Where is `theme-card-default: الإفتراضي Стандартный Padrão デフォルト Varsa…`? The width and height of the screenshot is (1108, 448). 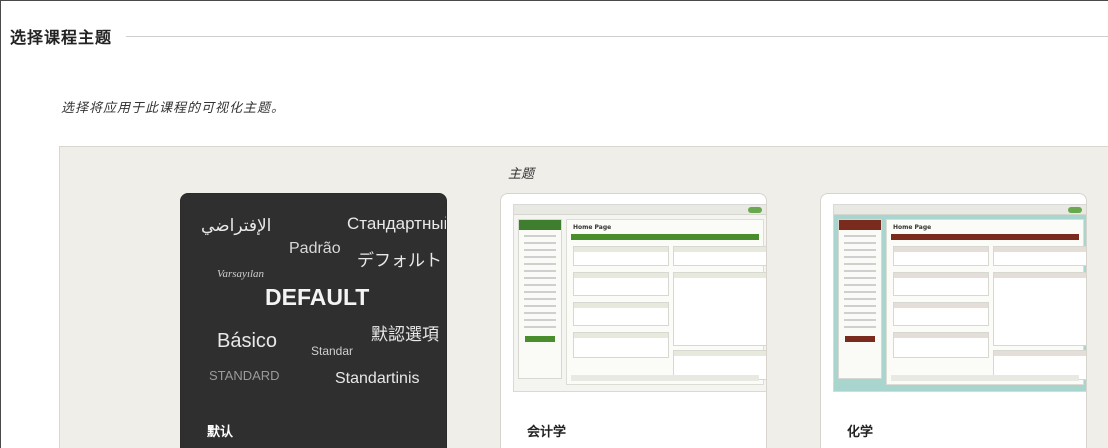
theme-card-default: الإفتراضي Стандартный Padrão デフォルト Varsa… is located at coordinates (313, 320).